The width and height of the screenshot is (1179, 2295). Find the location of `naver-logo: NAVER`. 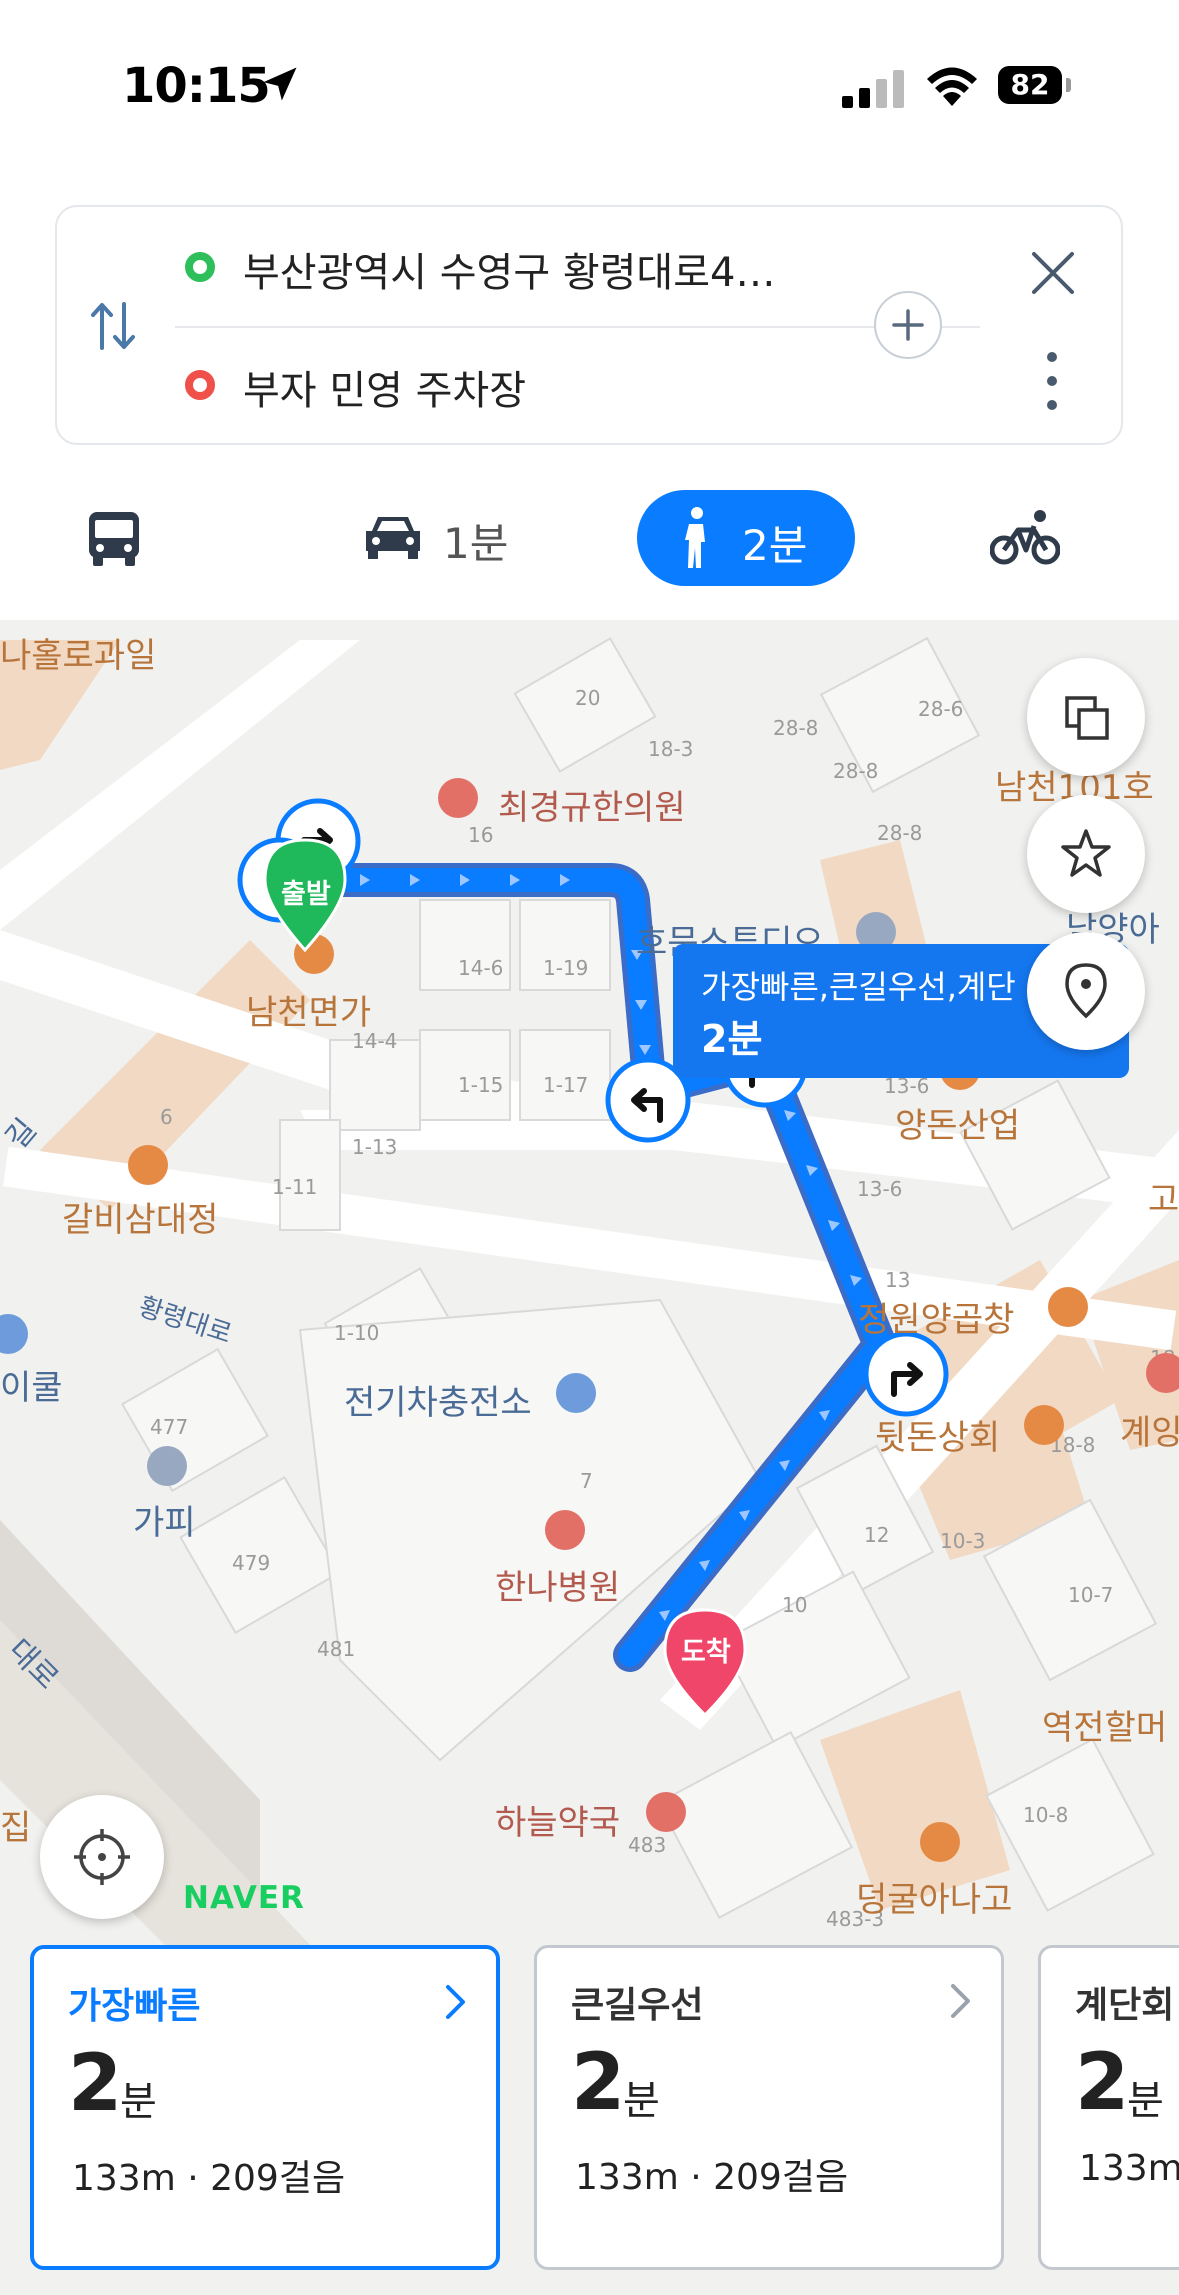

naver-logo: NAVER is located at coordinates (244, 1898).